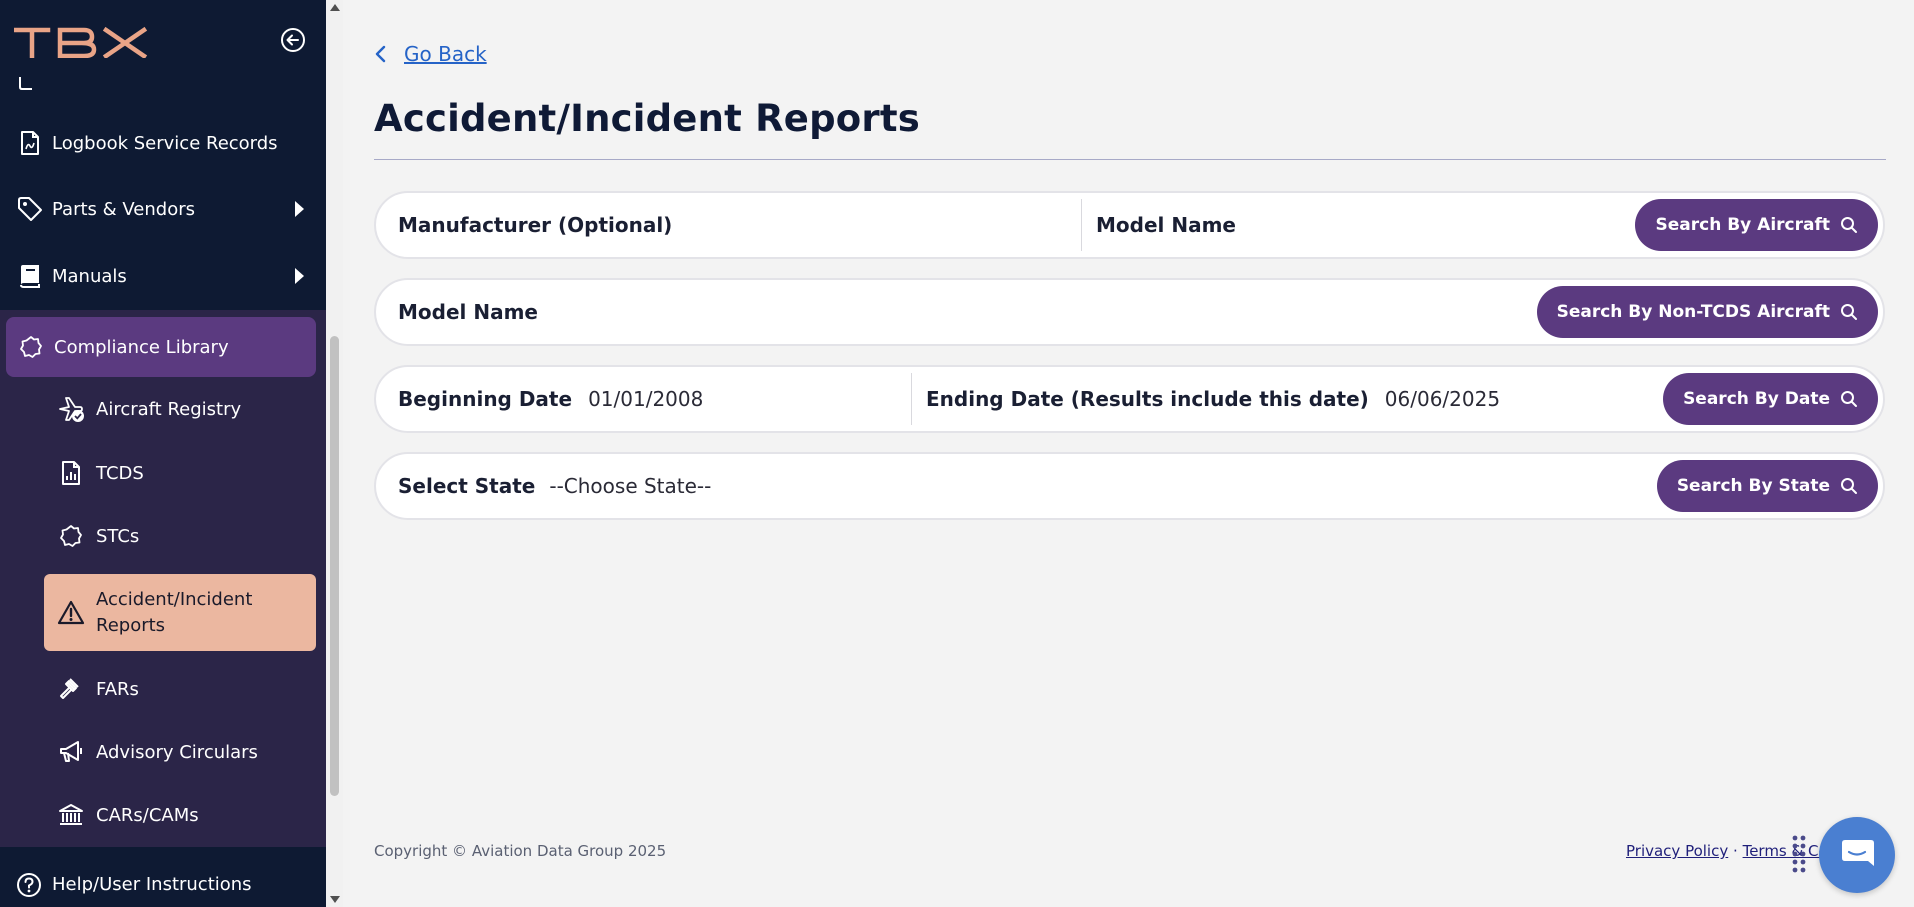  I want to click on go-back-link: Go Back, so click(430, 54).